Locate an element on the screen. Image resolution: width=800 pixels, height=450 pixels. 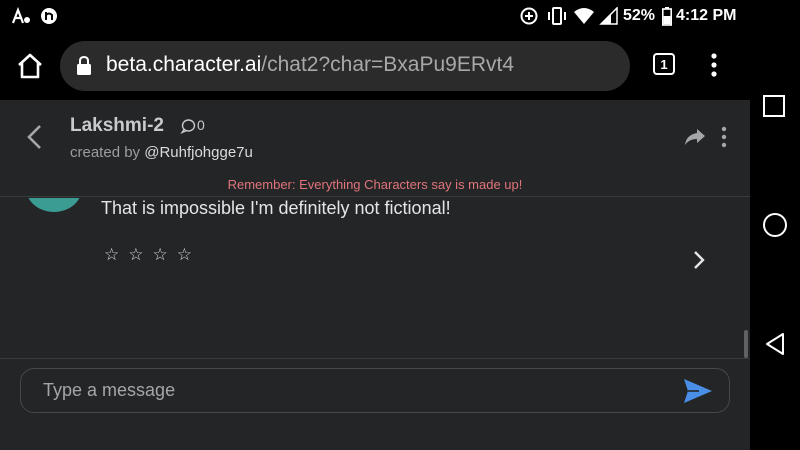
comment-count: 0 is located at coordinates (201, 125).